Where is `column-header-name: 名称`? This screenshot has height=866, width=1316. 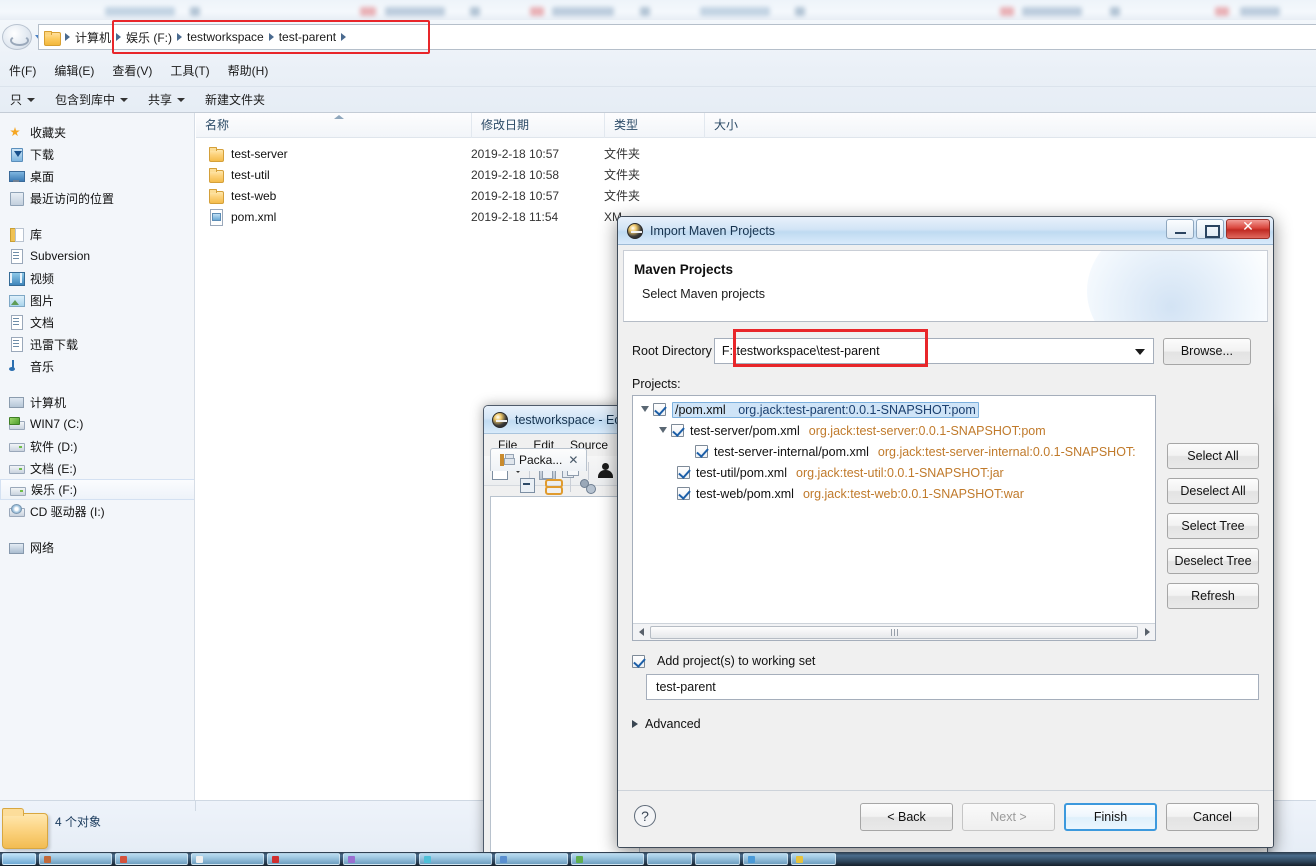 column-header-name: 名称 is located at coordinates (333, 125).